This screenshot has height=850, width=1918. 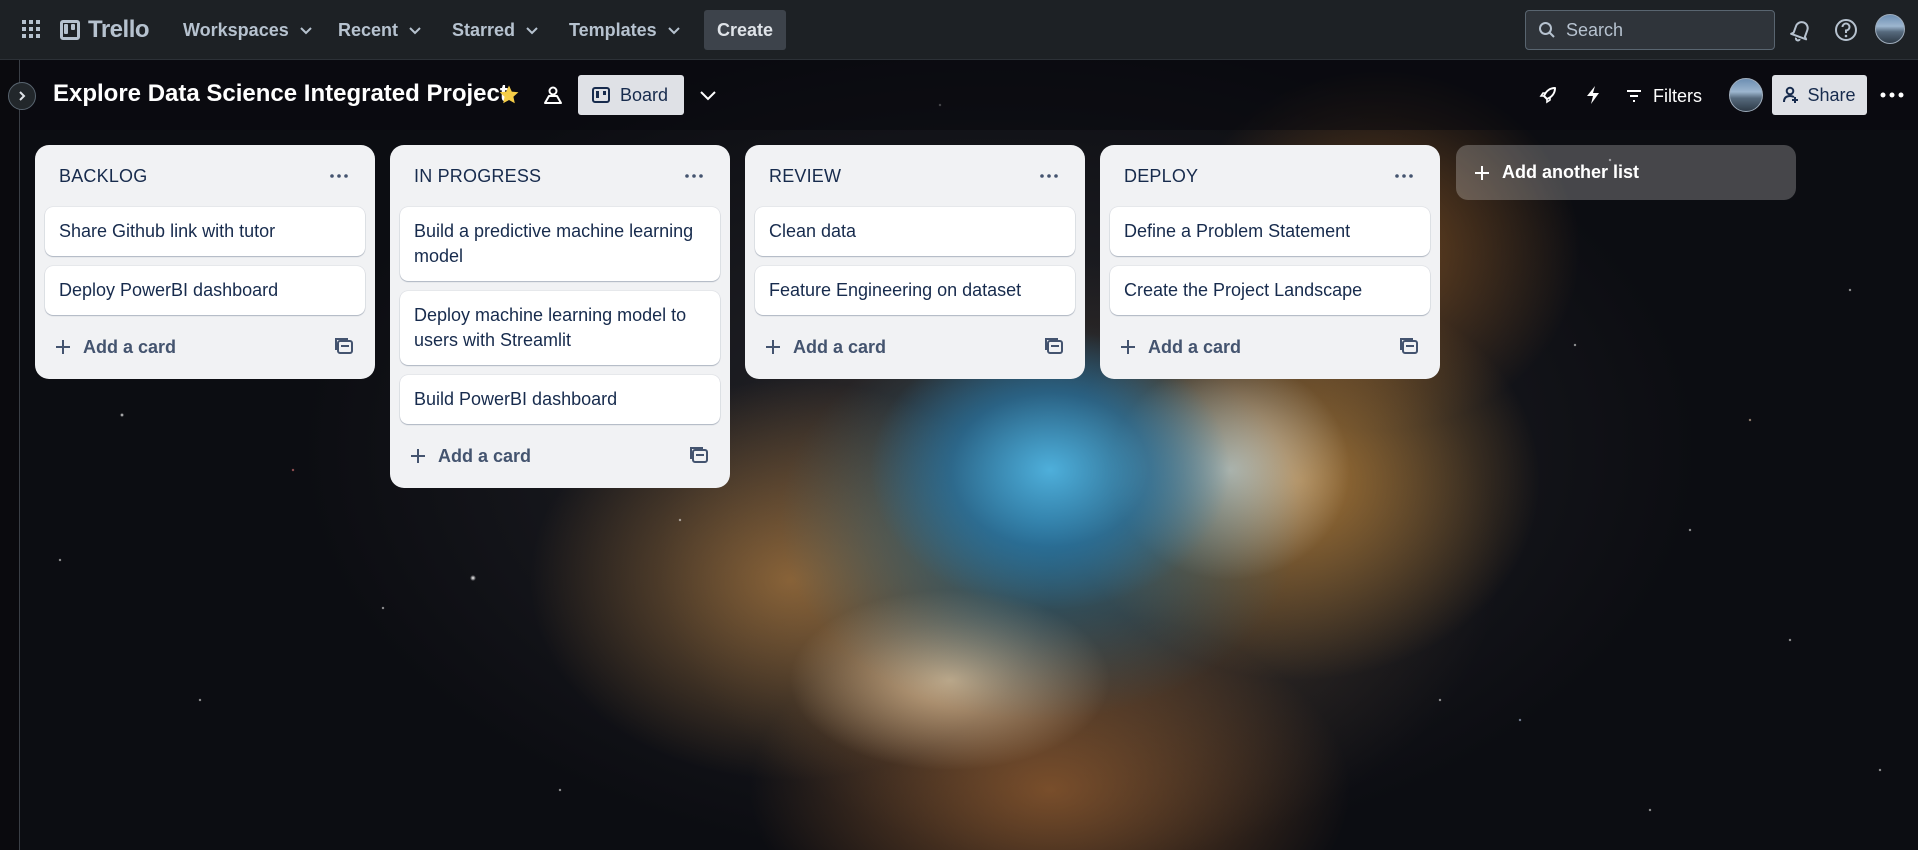 What do you see at coordinates (644, 94) in the screenshot?
I see `board-view-label: Board` at bounding box center [644, 94].